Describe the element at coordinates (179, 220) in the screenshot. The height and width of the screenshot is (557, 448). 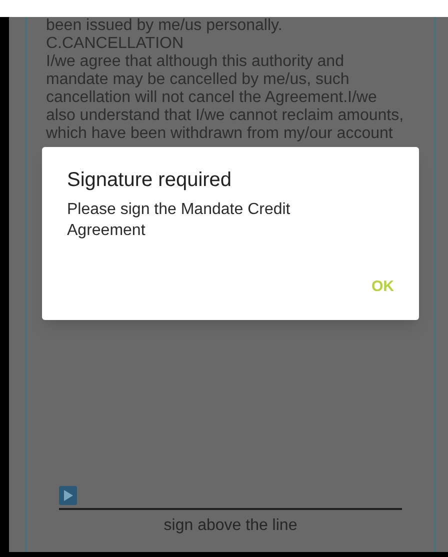
I see `dialog-message: Please sign the Mandate Credit Agreement` at that location.